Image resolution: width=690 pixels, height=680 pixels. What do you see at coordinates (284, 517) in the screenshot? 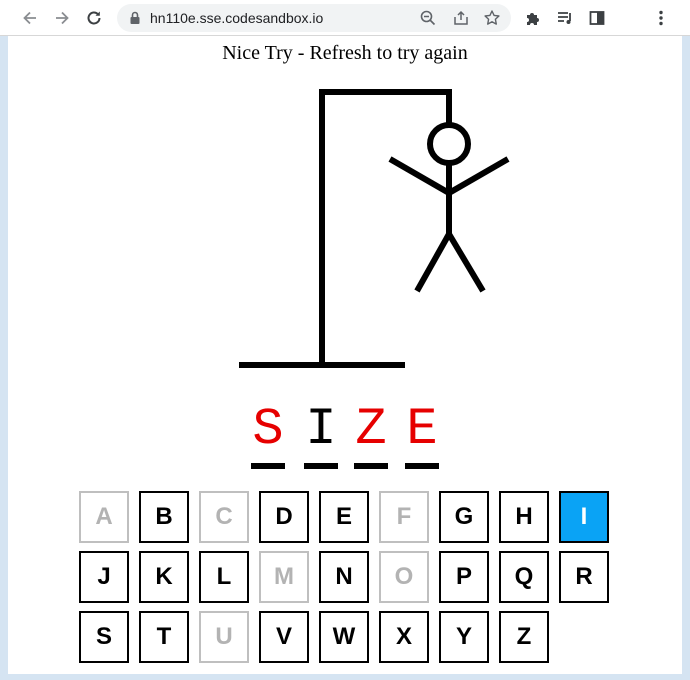
I see `letter-key-d: D` at bounding box center [284, 517].